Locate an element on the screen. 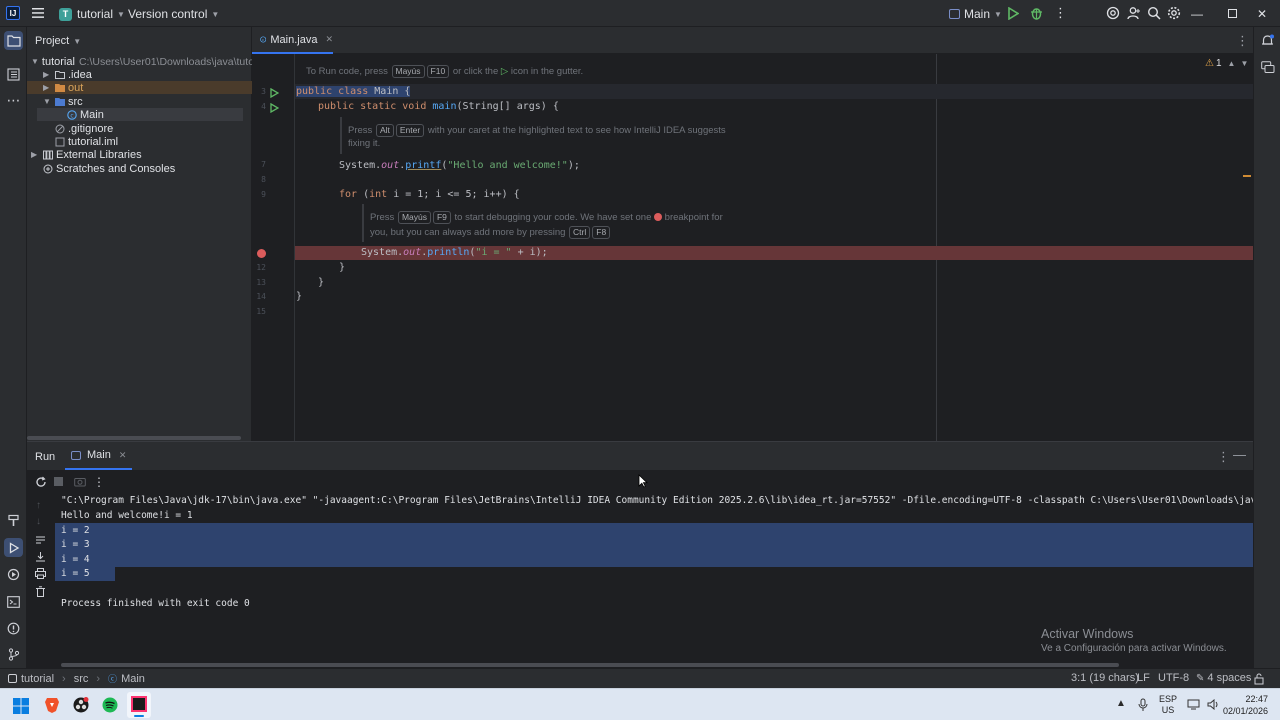 Image resolution: width=1280 pixels, height=720 pixels. down-arrow-icon: ↓ is located at coordinates (38, 521).